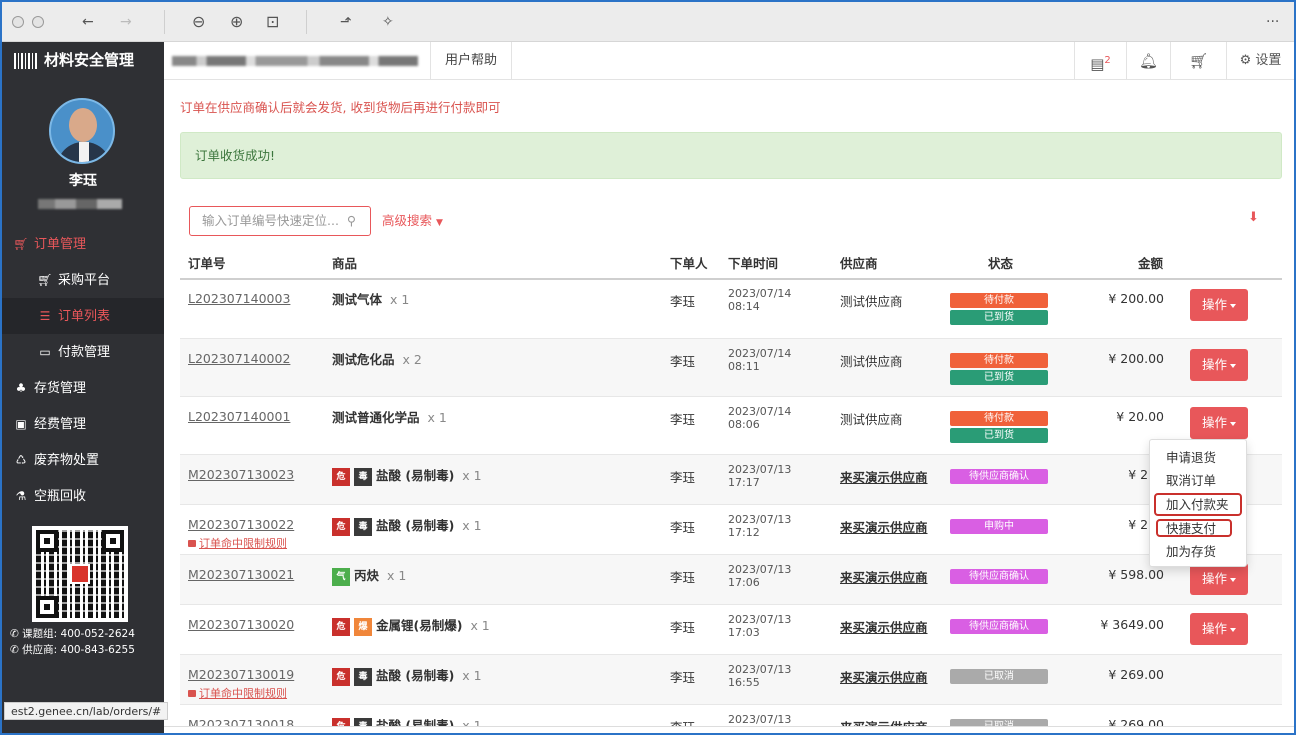 The image size is (1296, 735). Describe the element at coordinates (744, 306) in the screenshot. I see `order-time: 08:14` at that location.